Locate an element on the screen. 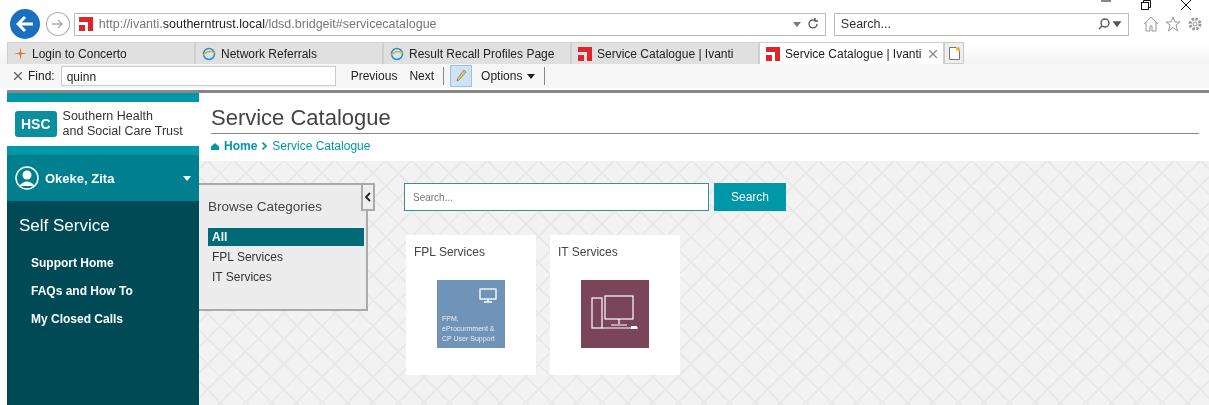  category-item: All is located at coordinates (286, 237).